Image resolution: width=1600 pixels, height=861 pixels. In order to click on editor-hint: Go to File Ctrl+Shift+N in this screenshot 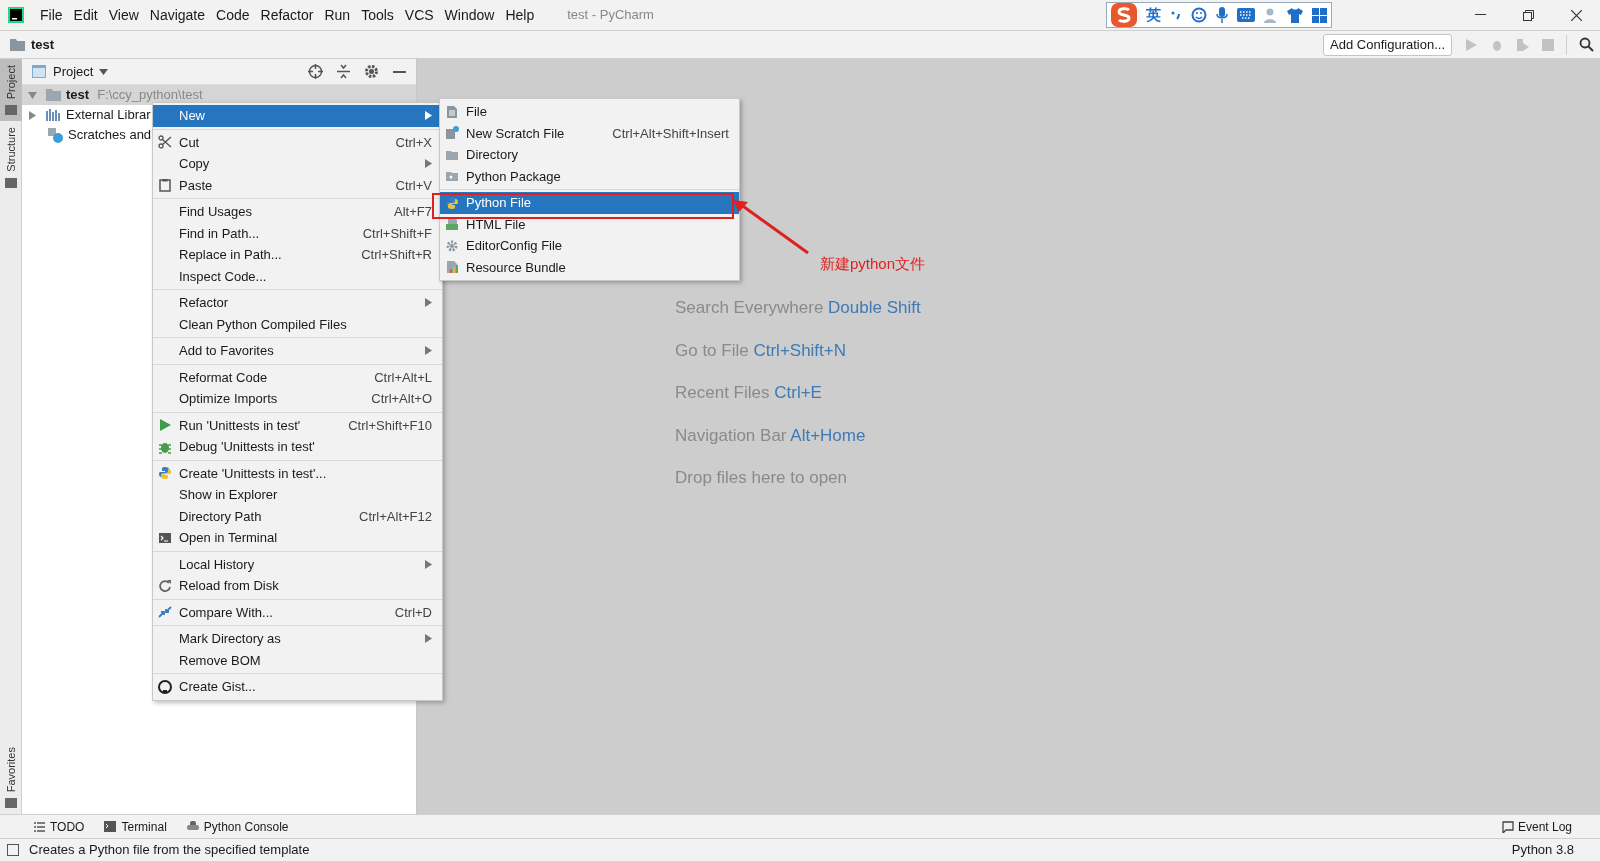, I will do `click(761, 350)`.